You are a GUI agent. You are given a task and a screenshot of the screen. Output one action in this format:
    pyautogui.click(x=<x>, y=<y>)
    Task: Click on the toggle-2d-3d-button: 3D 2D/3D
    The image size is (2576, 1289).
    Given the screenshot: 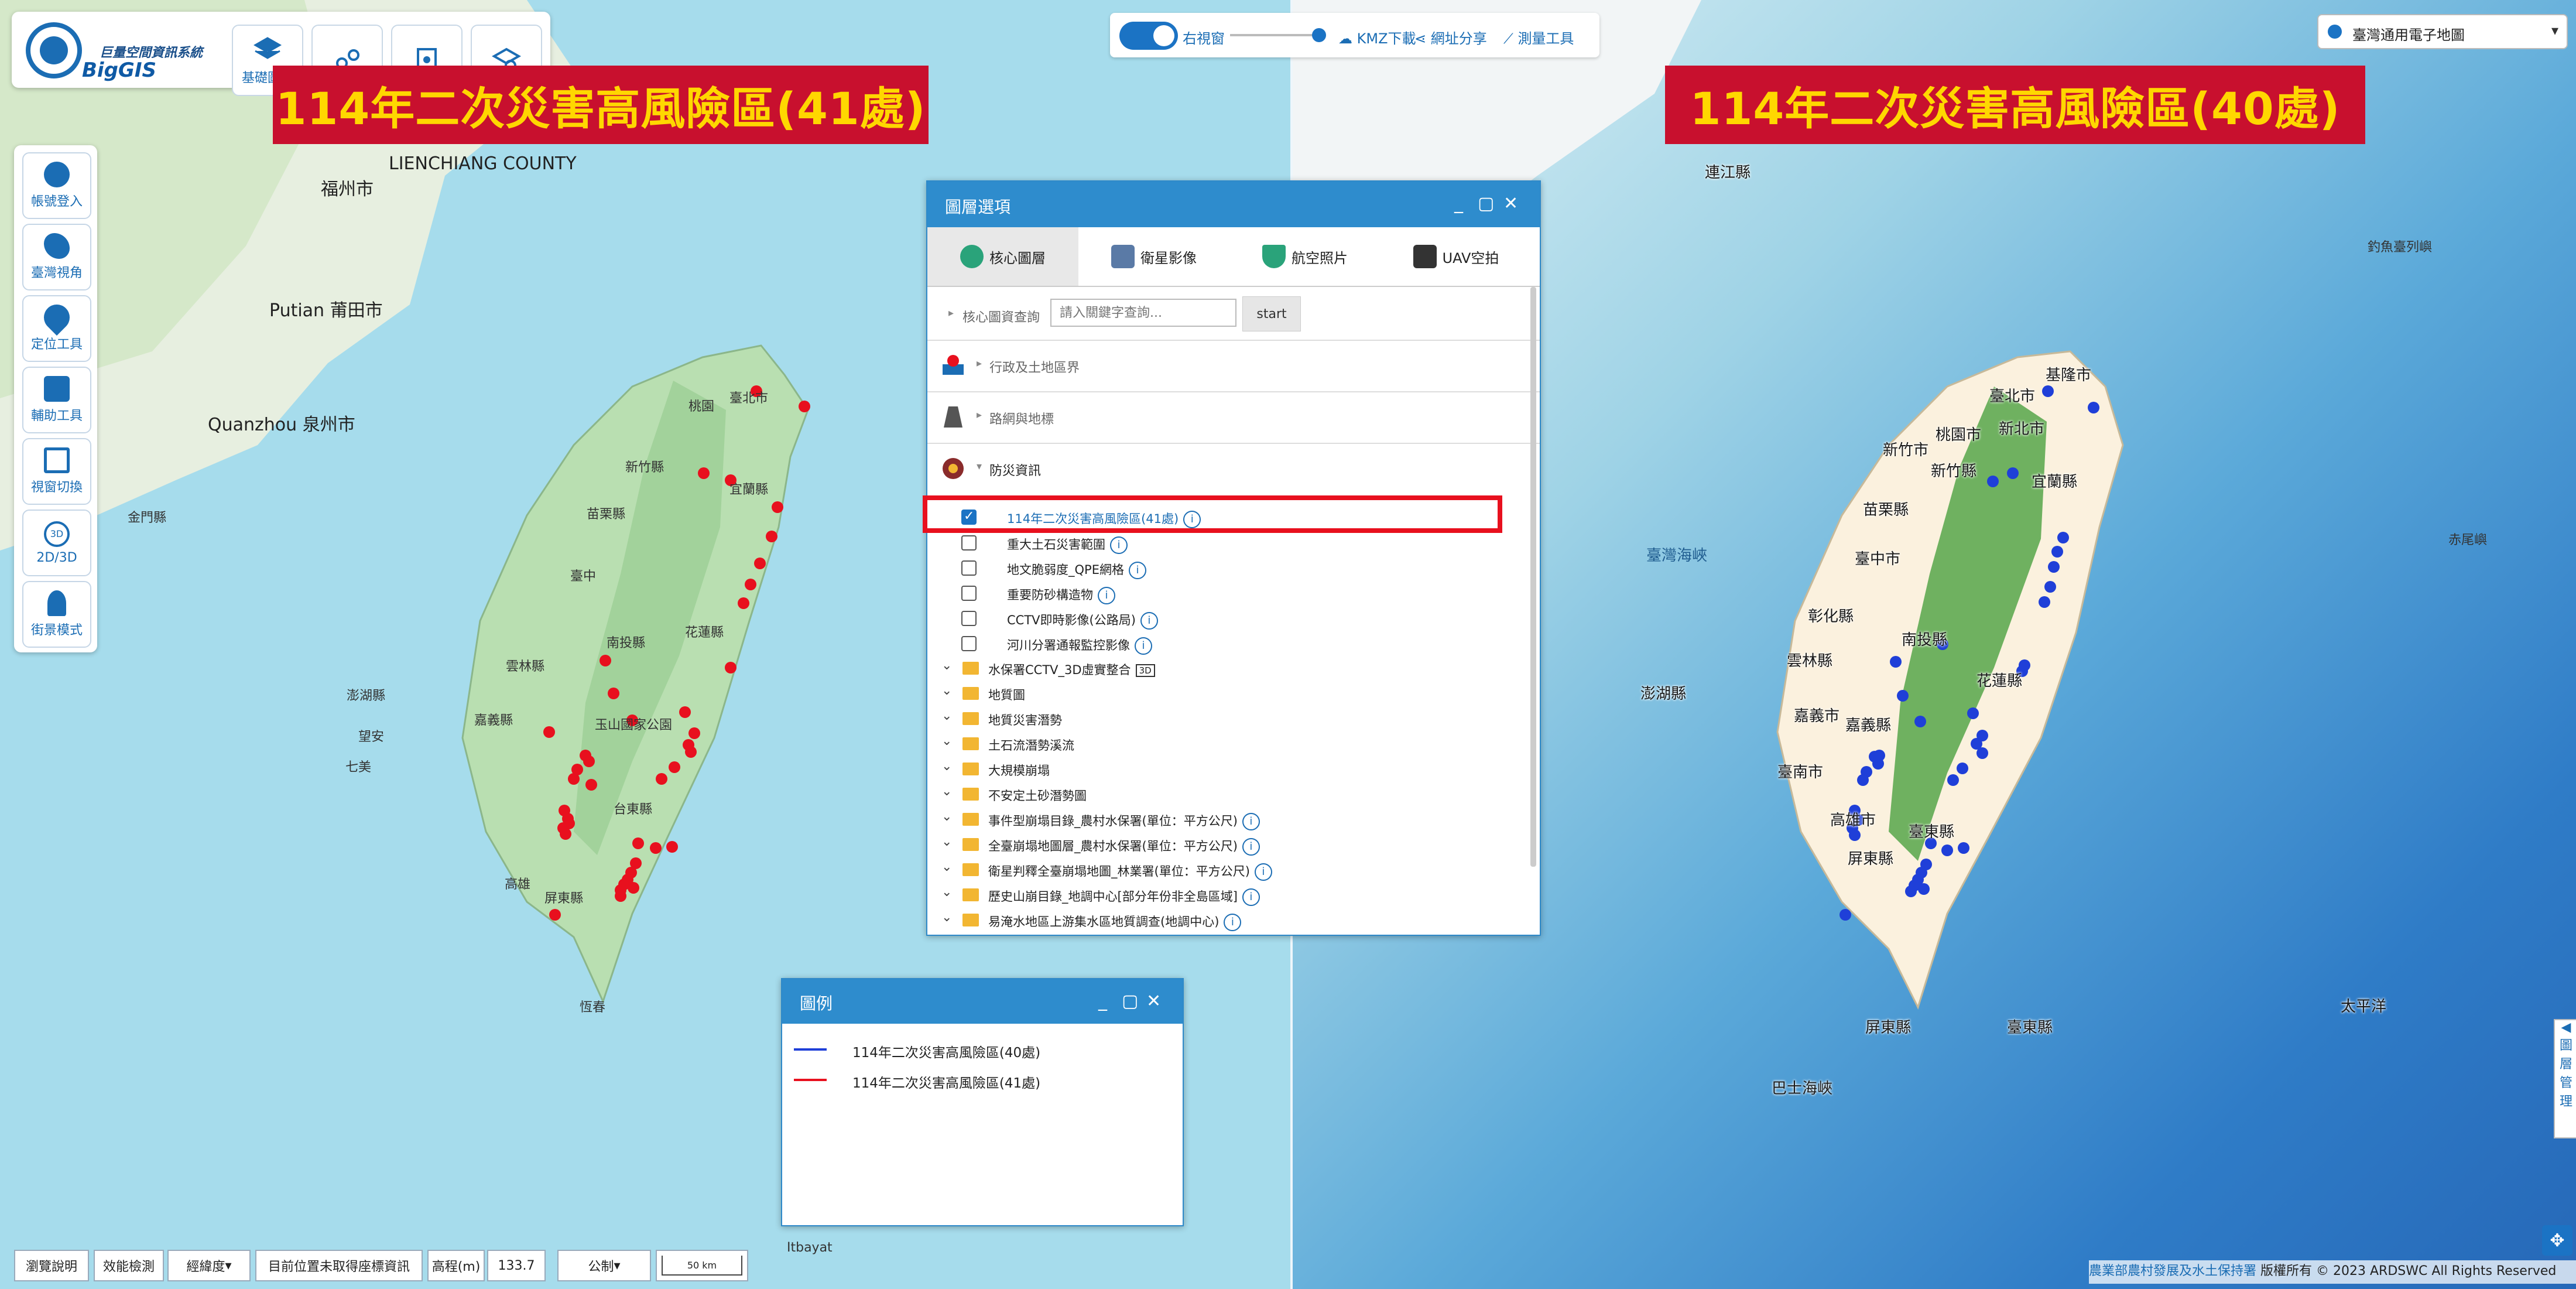 What is the action you would take?
    pyautogui.click(x=56, y=543)
    